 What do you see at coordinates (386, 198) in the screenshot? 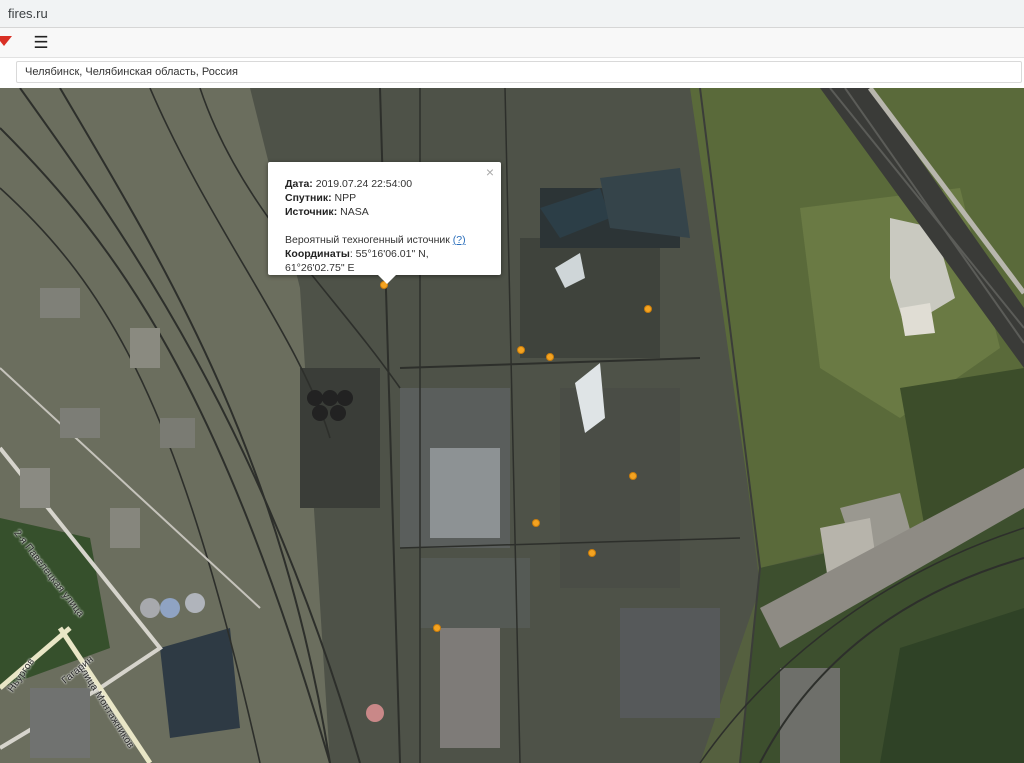
I see `popup-satellite-row: Спутник: NPP` at bounding box center [386, 198].